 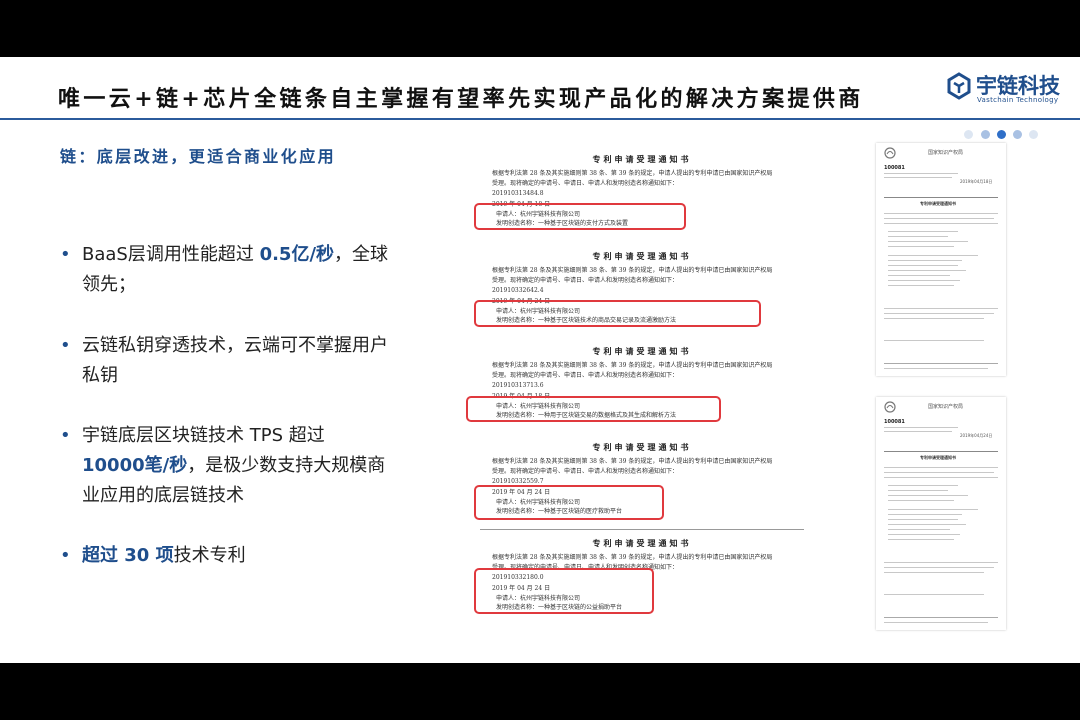 What do you see at coordinates (297, 254) in the screenshot?
I see `bullet-highlight: 0.5亿/秒` at bounding box center [297, 254].